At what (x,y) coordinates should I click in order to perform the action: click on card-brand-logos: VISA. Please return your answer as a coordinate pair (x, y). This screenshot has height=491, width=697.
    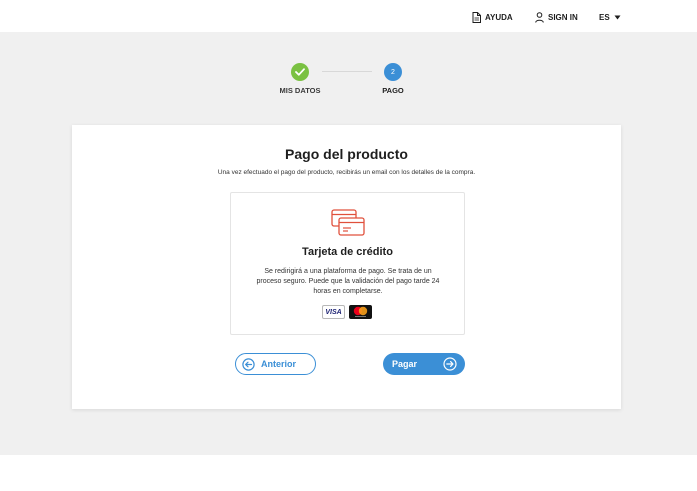
    Looking at the image, I should click on (347, 312).